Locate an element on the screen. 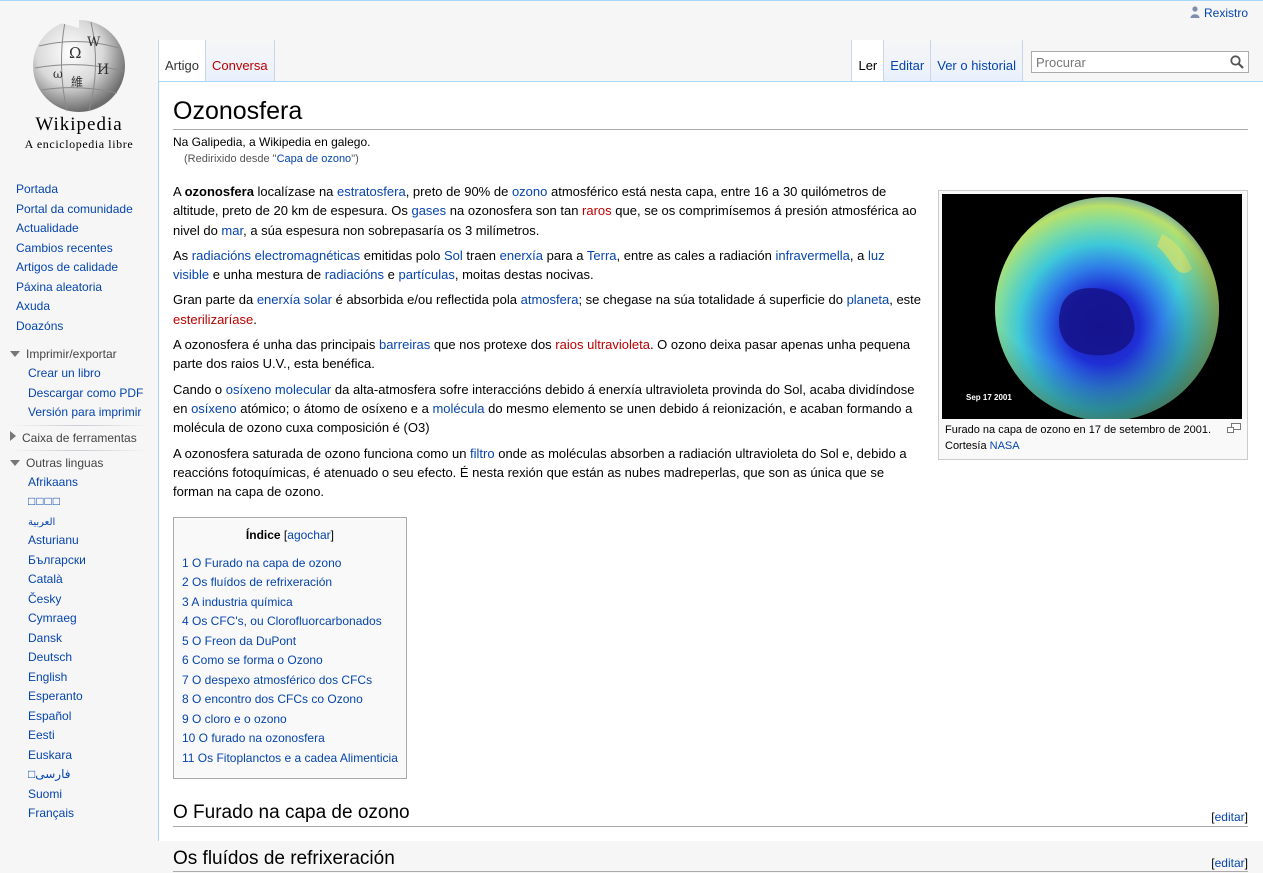  language-link: □فارسی is located at coordinates (49, 774).